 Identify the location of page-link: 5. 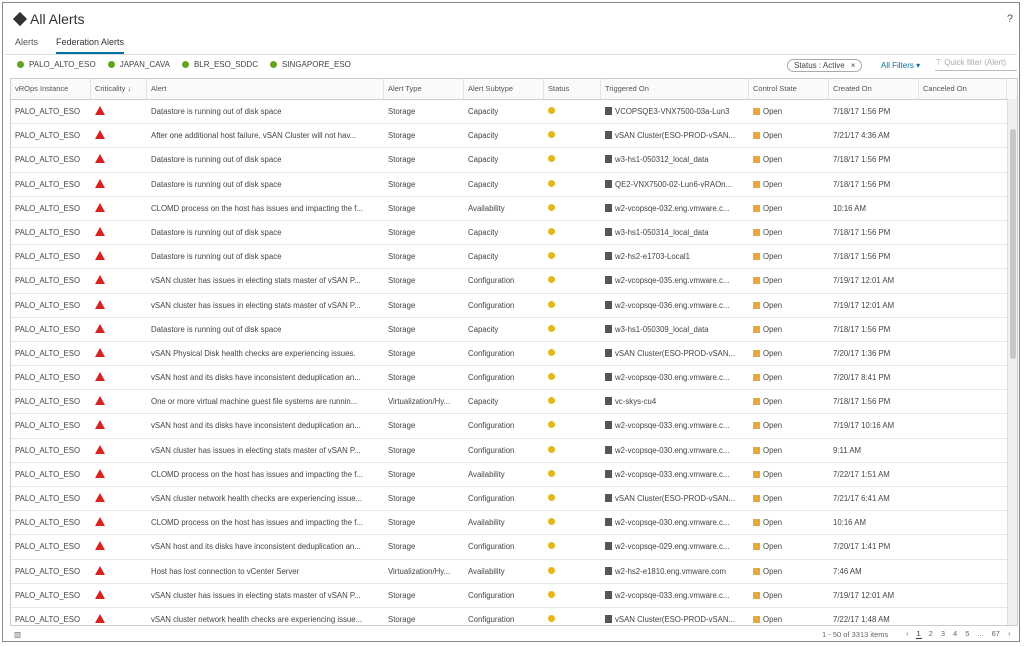
(967, 634).